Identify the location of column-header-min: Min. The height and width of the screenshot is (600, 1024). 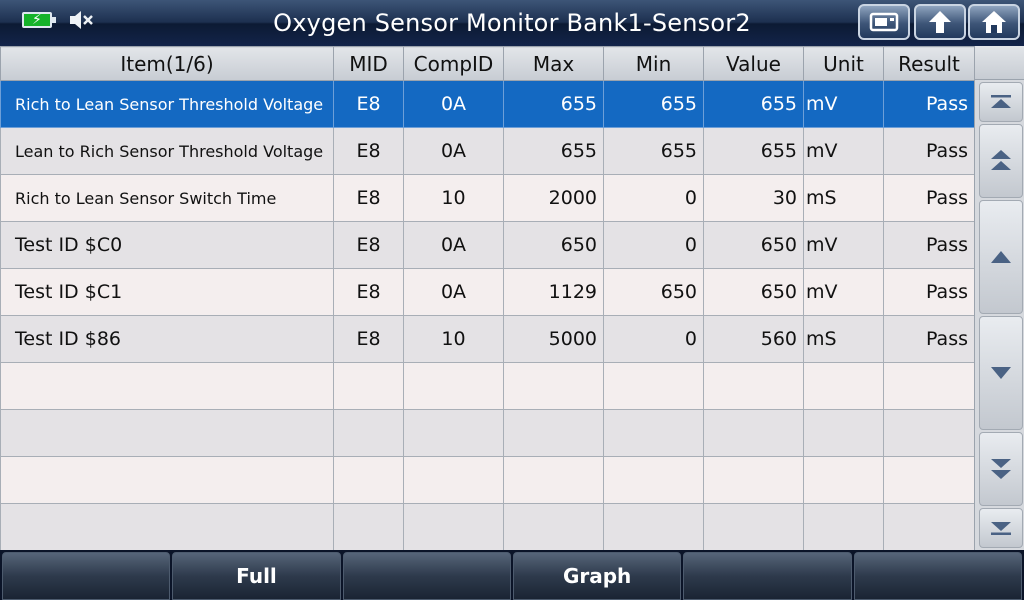
(653, 63).